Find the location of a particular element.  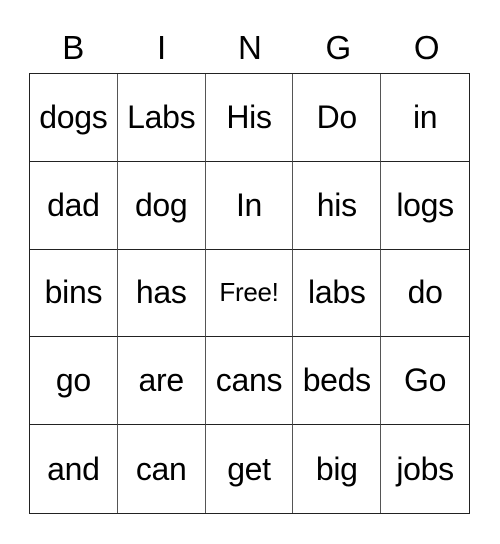

bingo-cell: are is located at coordinates (161, 381).